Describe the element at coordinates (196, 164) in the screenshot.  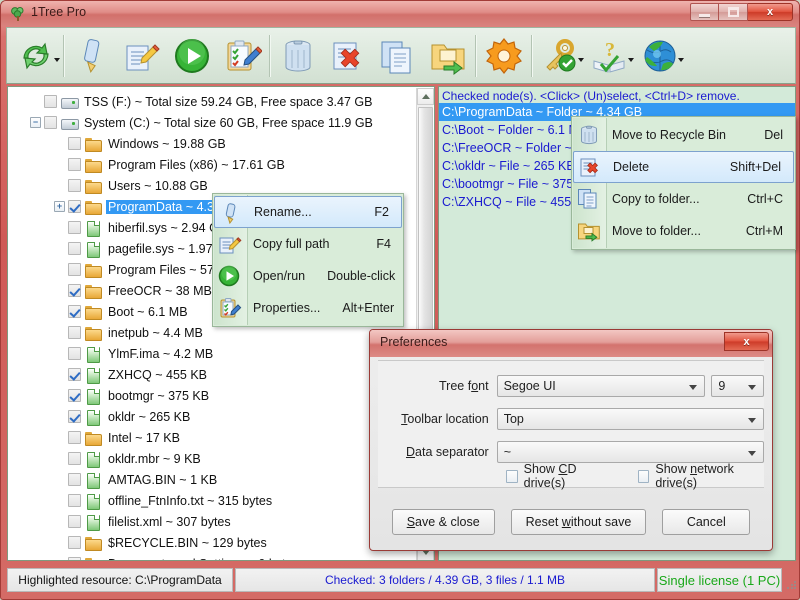
I see `tree-row-label: Program Files (x86) ~ 17.61 GB` at that location.